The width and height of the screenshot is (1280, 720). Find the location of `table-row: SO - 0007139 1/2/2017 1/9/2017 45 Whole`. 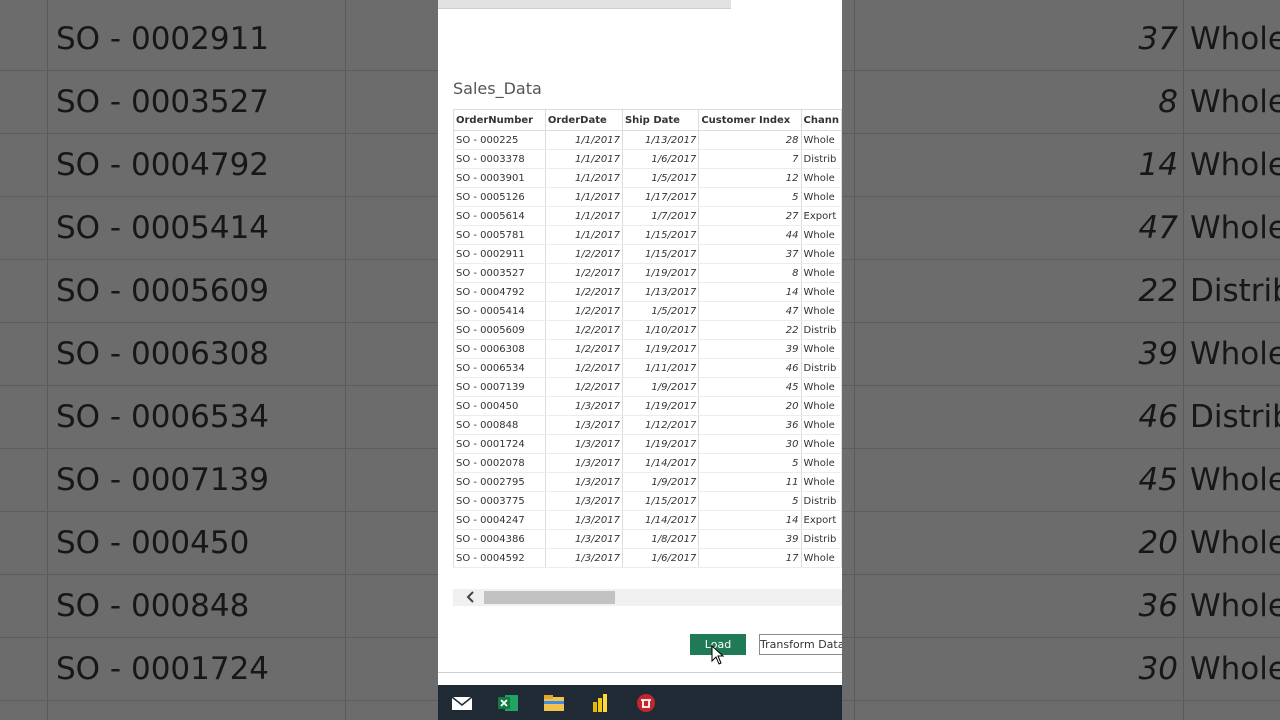

table-row: SO - 0007139 1/2/2017 1/9/2017 45 Whole is located at coordinates (647, 387).